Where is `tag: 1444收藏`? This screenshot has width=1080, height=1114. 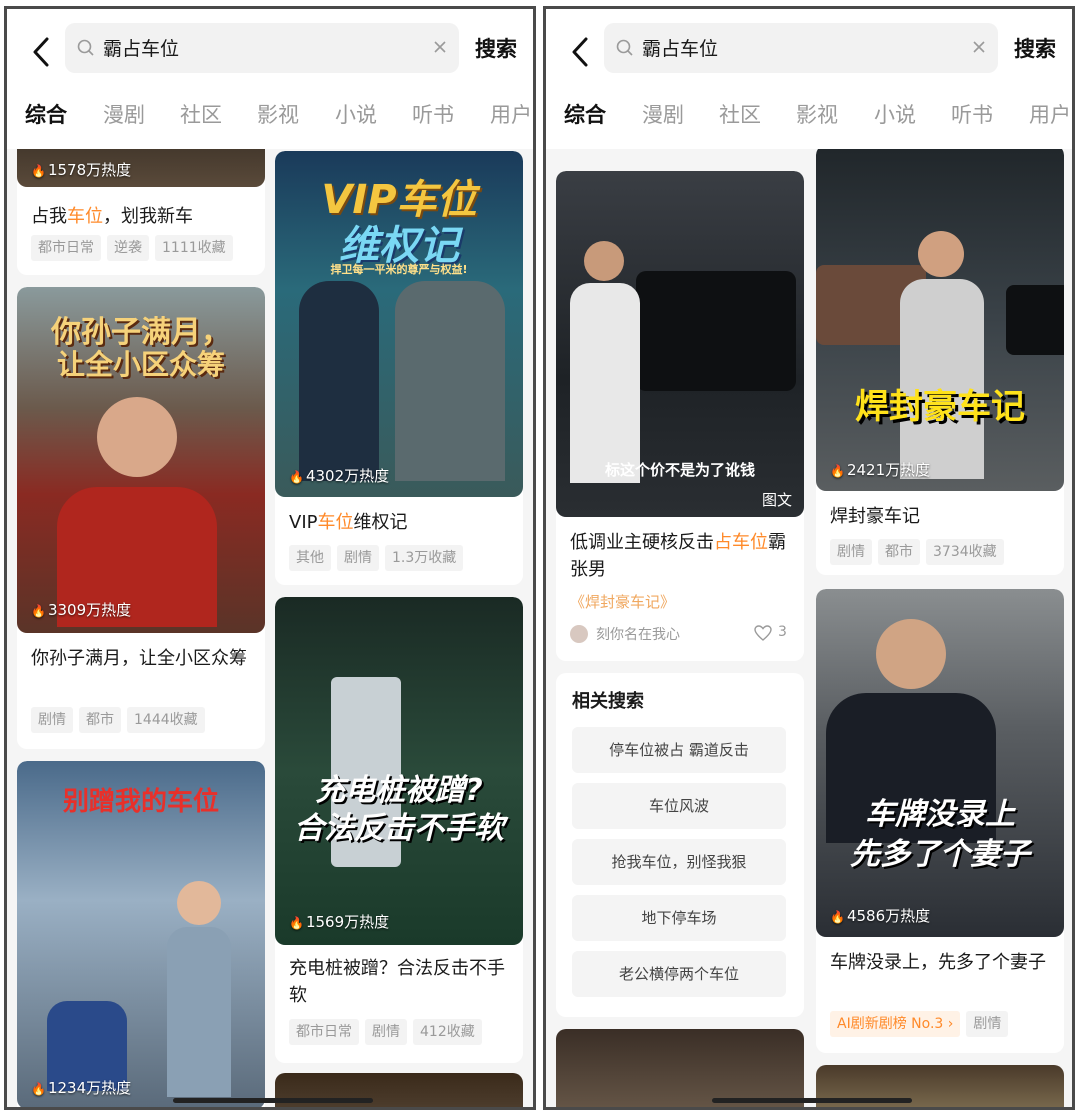
tag: 1444收藏 is located at coordinates (166, 720).